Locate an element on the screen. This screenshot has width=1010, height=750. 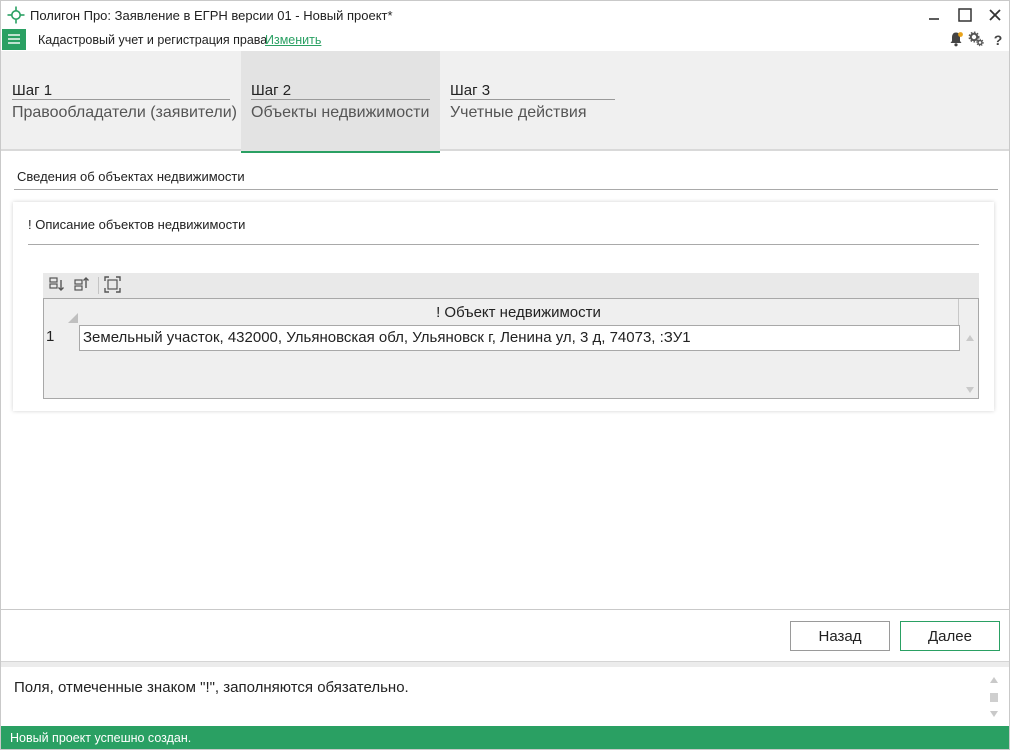
row-number: 1 is located at coordinates (50, 336).